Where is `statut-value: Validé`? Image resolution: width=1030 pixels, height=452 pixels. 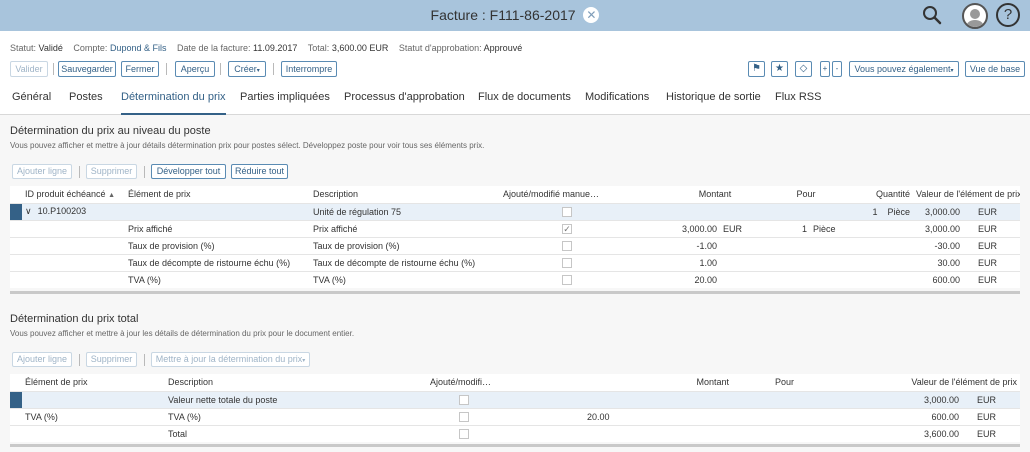
statut-value: Validé is located at coordinates (50, 48).